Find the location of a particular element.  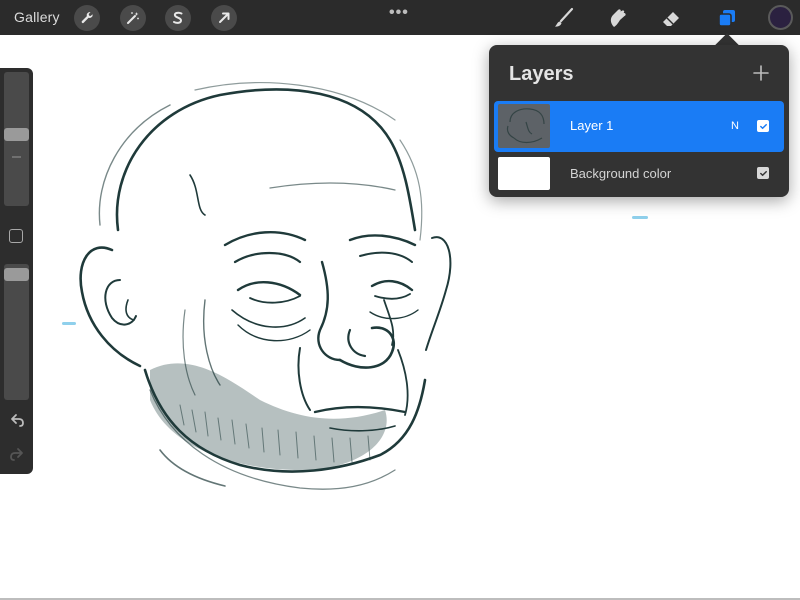

eraser-tool-button is located at coordinates (671, 18).